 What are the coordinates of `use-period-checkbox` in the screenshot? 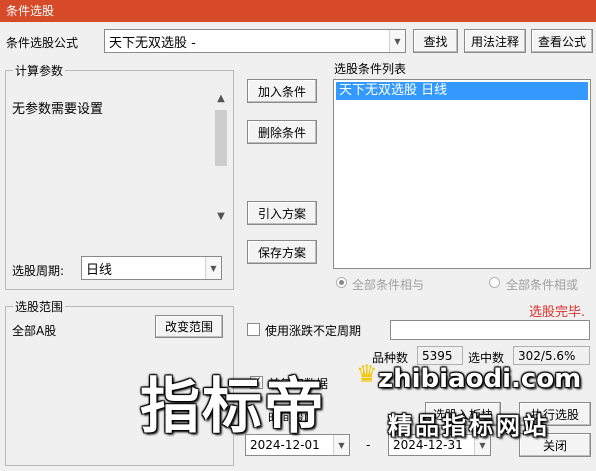 It's located at (253, 329).